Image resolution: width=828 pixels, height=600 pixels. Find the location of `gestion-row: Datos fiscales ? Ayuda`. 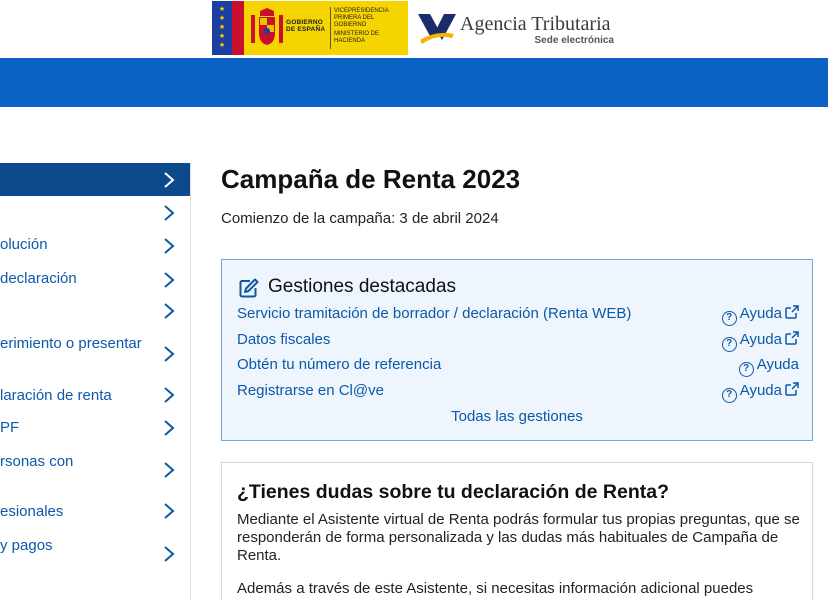

gestion-row: Datos fiscales ? Ayuda is located at coordinates (518, 341).